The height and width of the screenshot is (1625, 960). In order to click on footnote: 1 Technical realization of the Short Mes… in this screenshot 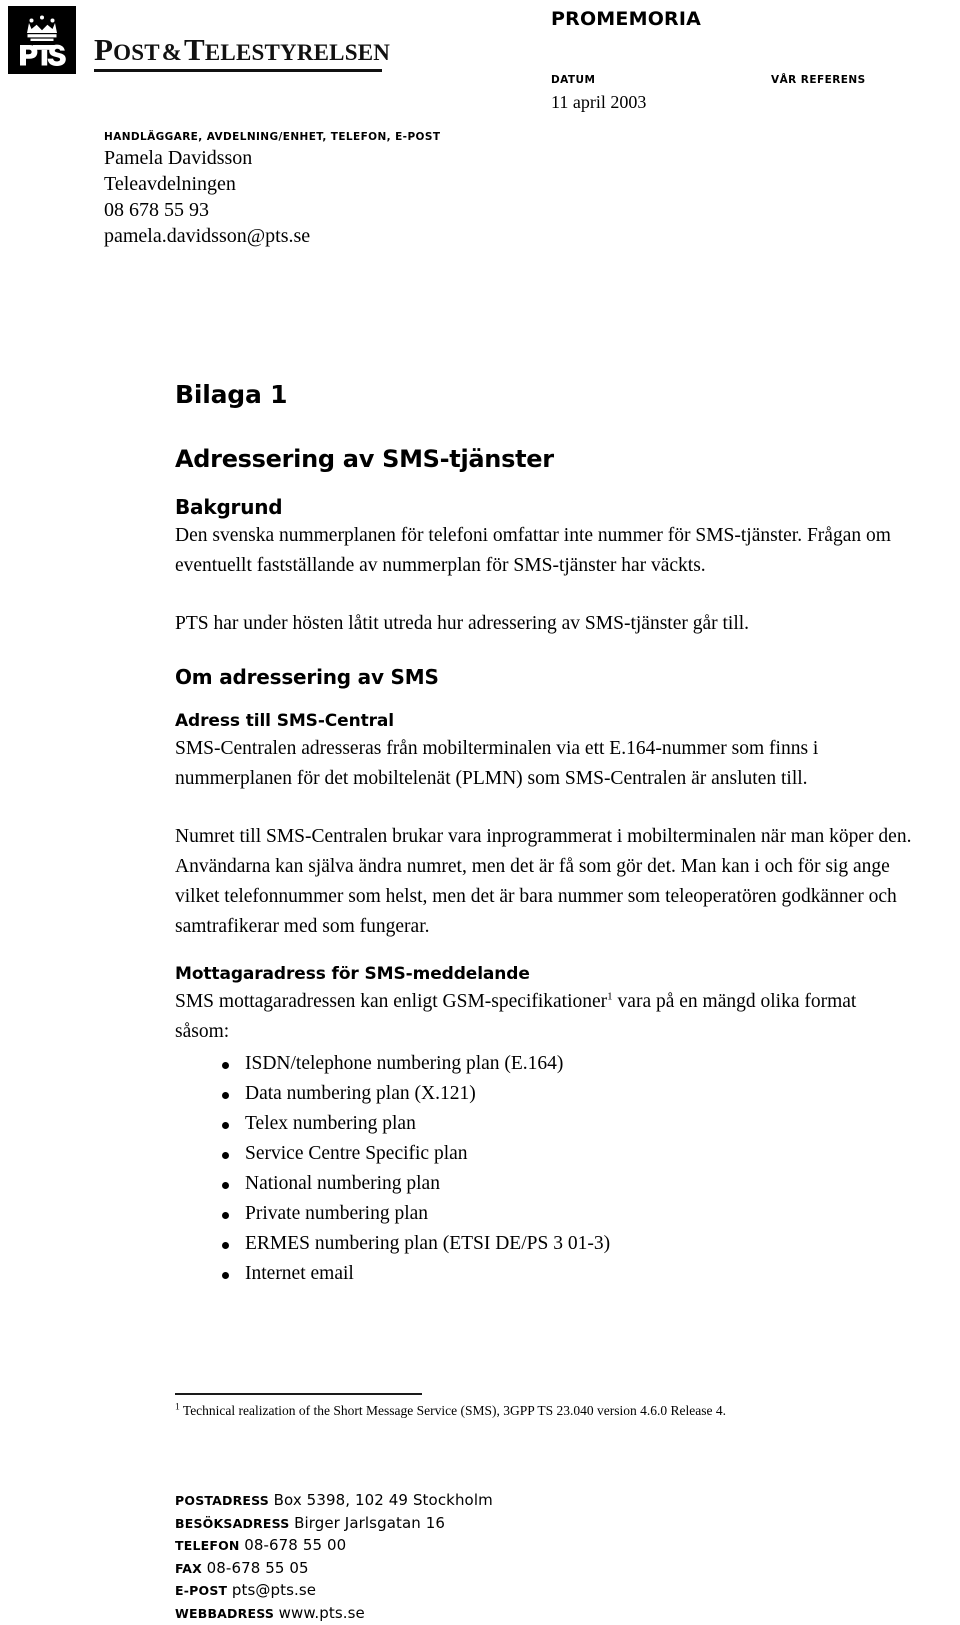, I will do `click(545, 1411)`.